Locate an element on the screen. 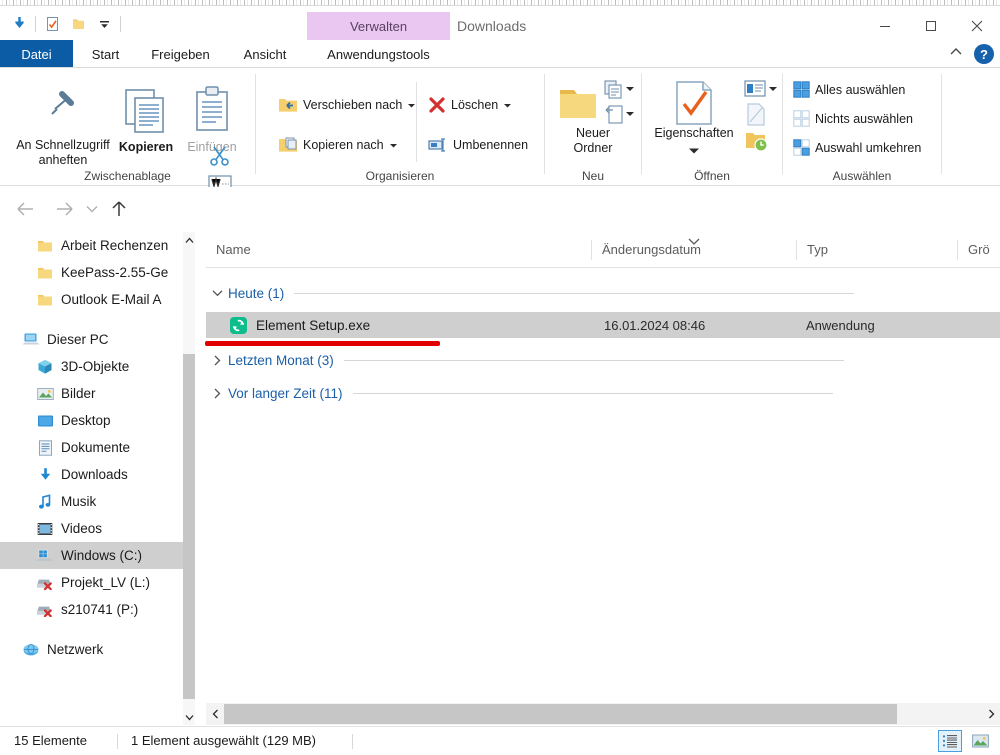 The width and height of the screenshot is (1000, 755). pane-splitter is located at coordinates (200, 478).